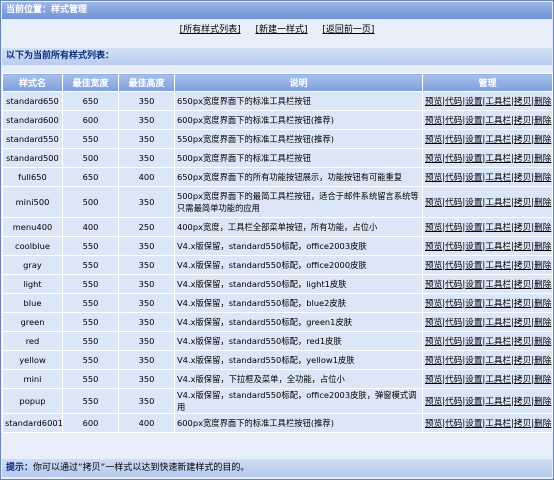  Describe the element at coordinates (210, 30) in the screenshot. I see `all-styles-link: [所有样式列表]` at that location.